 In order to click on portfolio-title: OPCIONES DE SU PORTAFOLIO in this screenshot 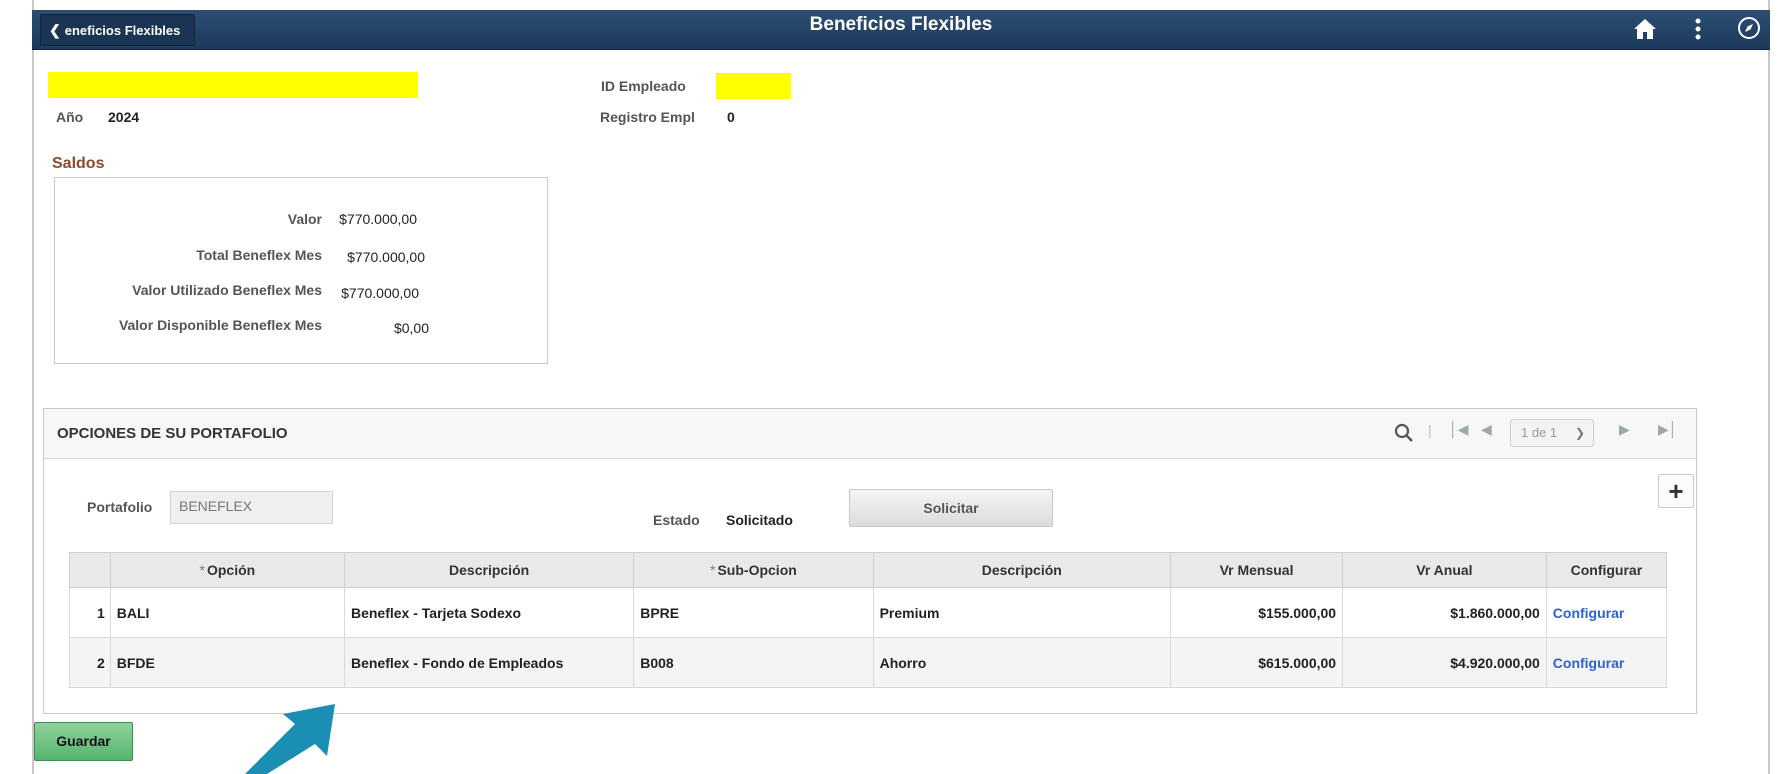, I will do `click(172, 433)`.